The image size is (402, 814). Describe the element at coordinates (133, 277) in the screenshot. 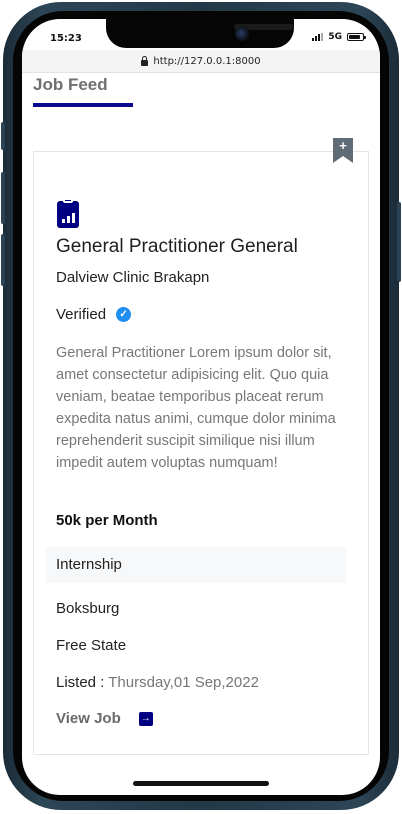

I see `company-name: Dalview Clinic Brakapn` at that location.